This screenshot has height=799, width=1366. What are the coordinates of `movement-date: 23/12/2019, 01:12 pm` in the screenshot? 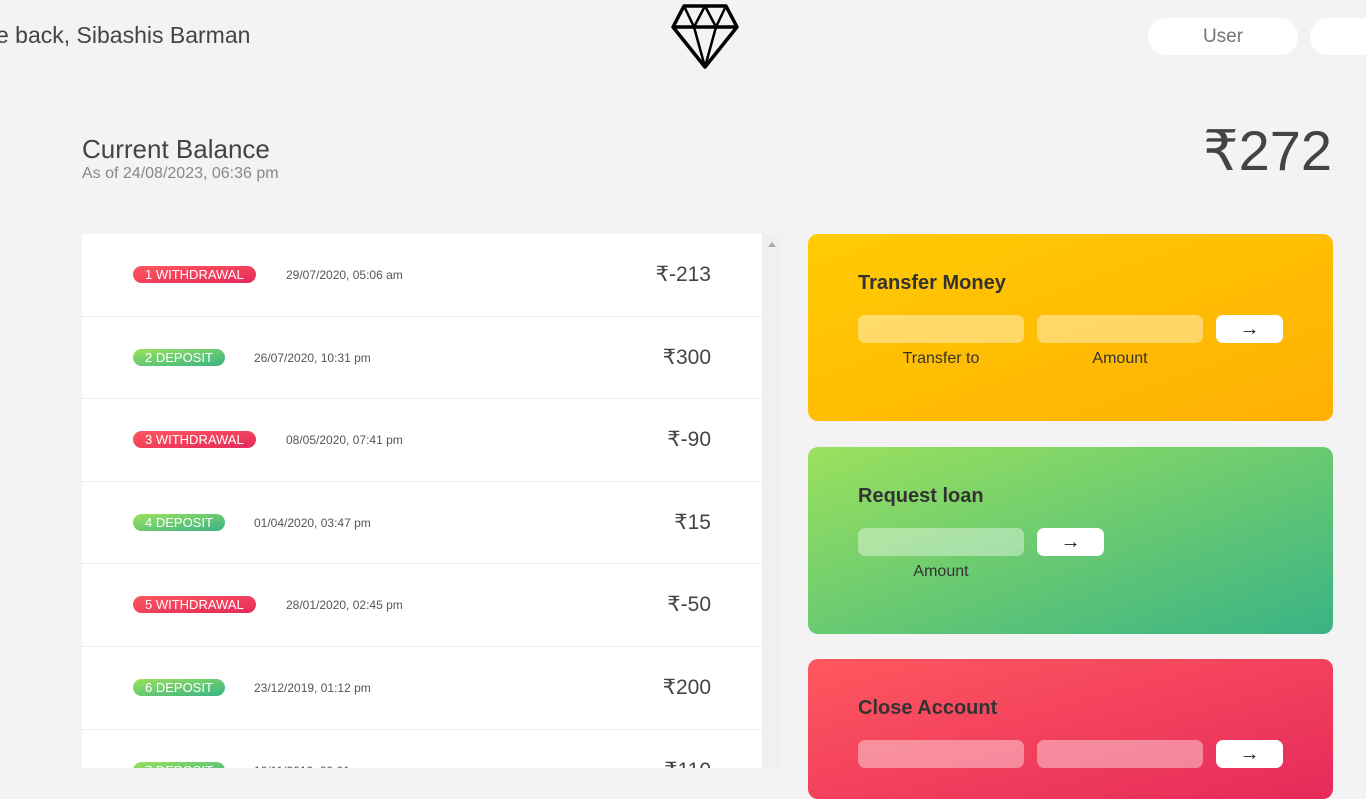 It's located at (312, 687).